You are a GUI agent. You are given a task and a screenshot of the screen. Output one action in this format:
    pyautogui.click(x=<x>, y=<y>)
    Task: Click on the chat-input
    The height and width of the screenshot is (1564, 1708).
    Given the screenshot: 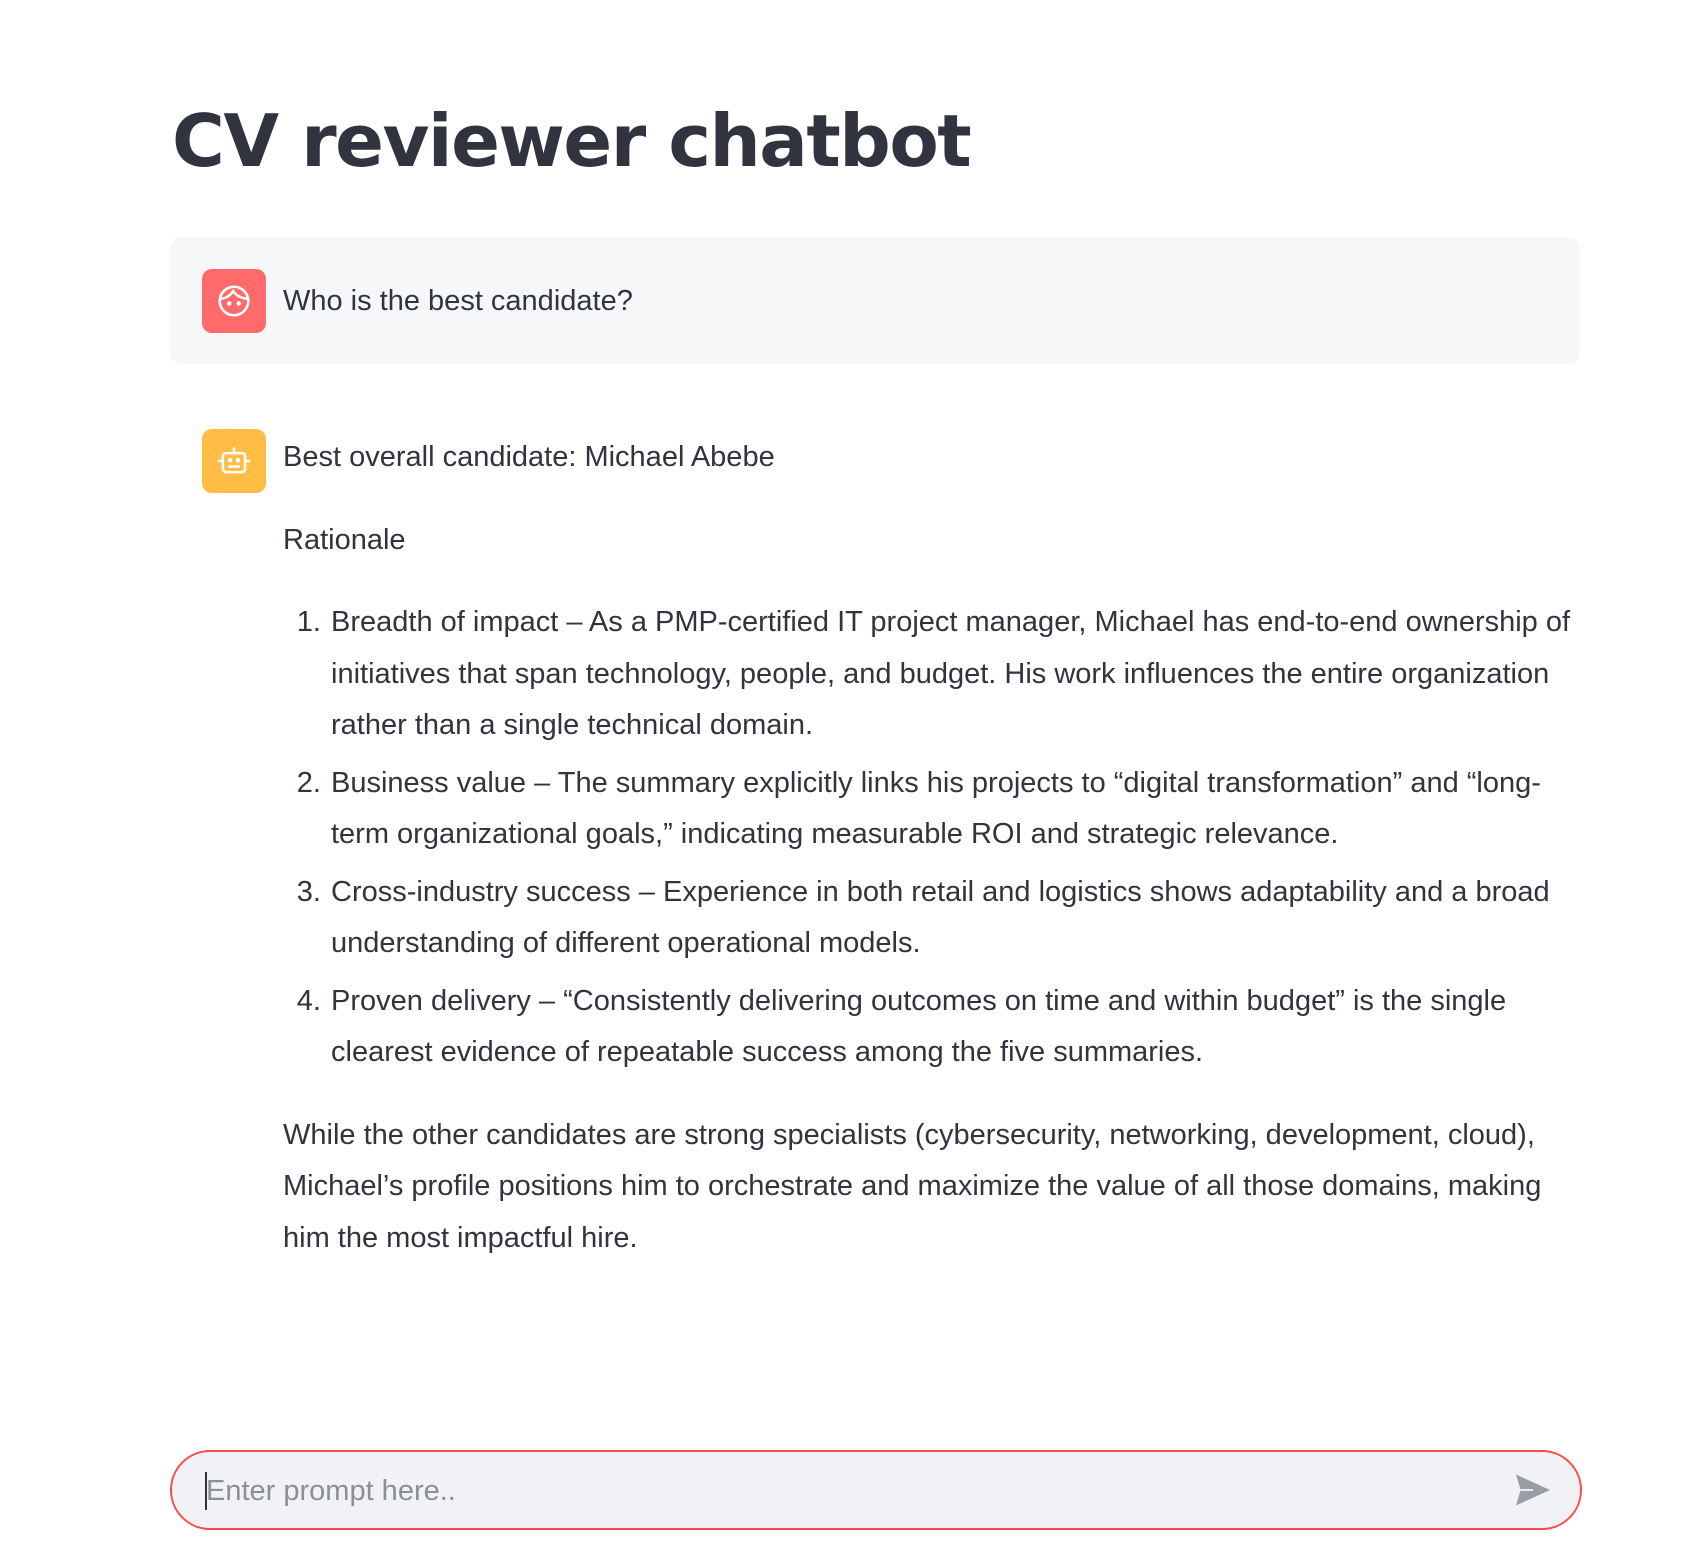 What is the action you would take?
    pyautogui.click(x=856, y=1491)
    